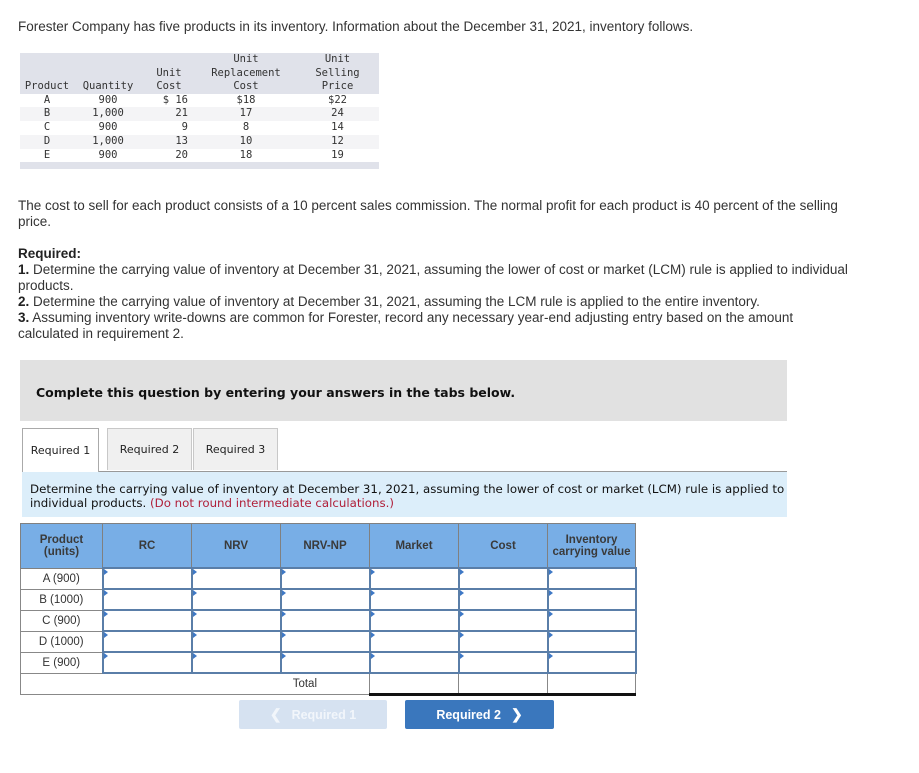 The height and width of the screenshot is (773, 919). What do you see at coordinates (61, 662) in the screenshot?
I see `product-units-label: E (900)` at bounding box center [61, 662].